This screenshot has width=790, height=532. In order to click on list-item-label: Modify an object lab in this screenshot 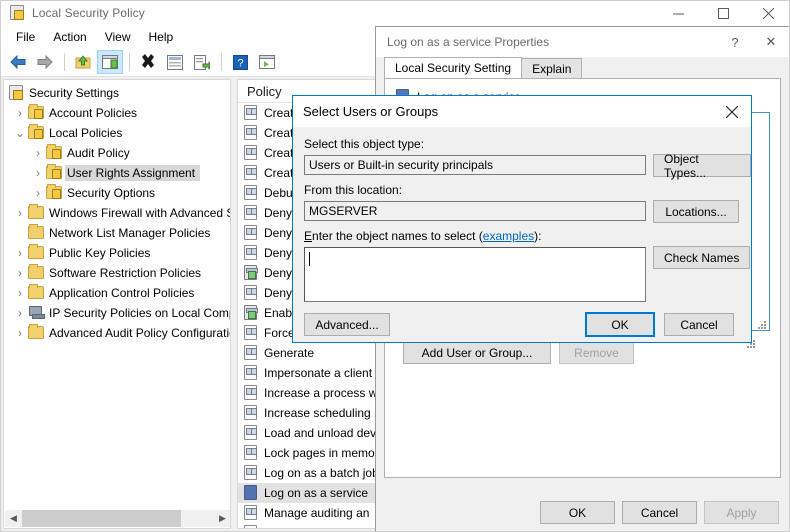, I will do `click(317, 527)`.